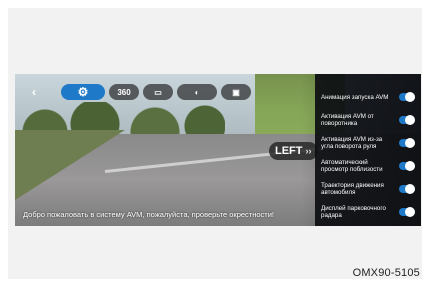  I want to click on setting-label: Активация AVM от поворотника, so click(347, 120).